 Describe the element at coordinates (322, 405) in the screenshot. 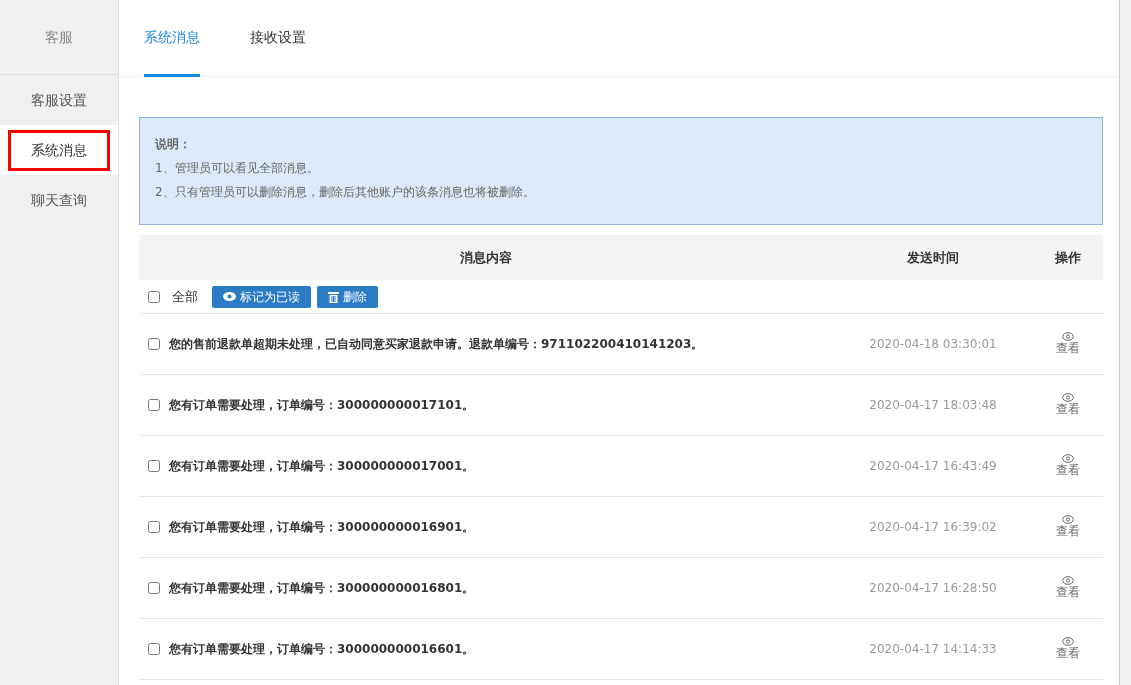

I see `message-text: 您有订单需要处理，订单编号：300000000017101。` at that location.